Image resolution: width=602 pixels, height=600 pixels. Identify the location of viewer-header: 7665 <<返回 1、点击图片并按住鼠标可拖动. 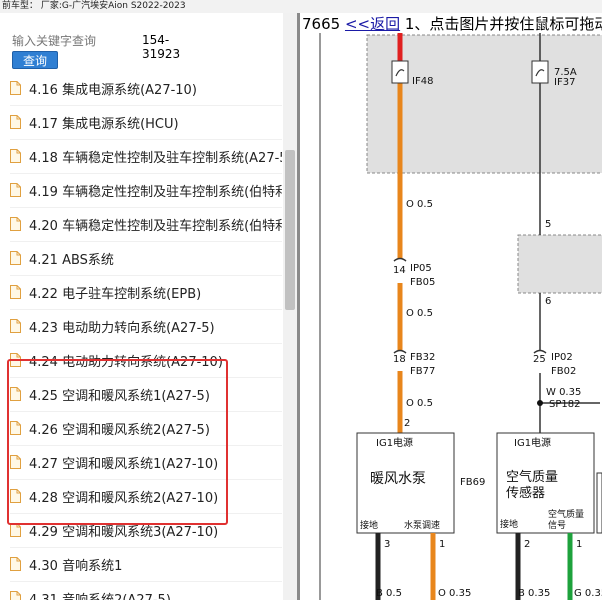
(452, 24).